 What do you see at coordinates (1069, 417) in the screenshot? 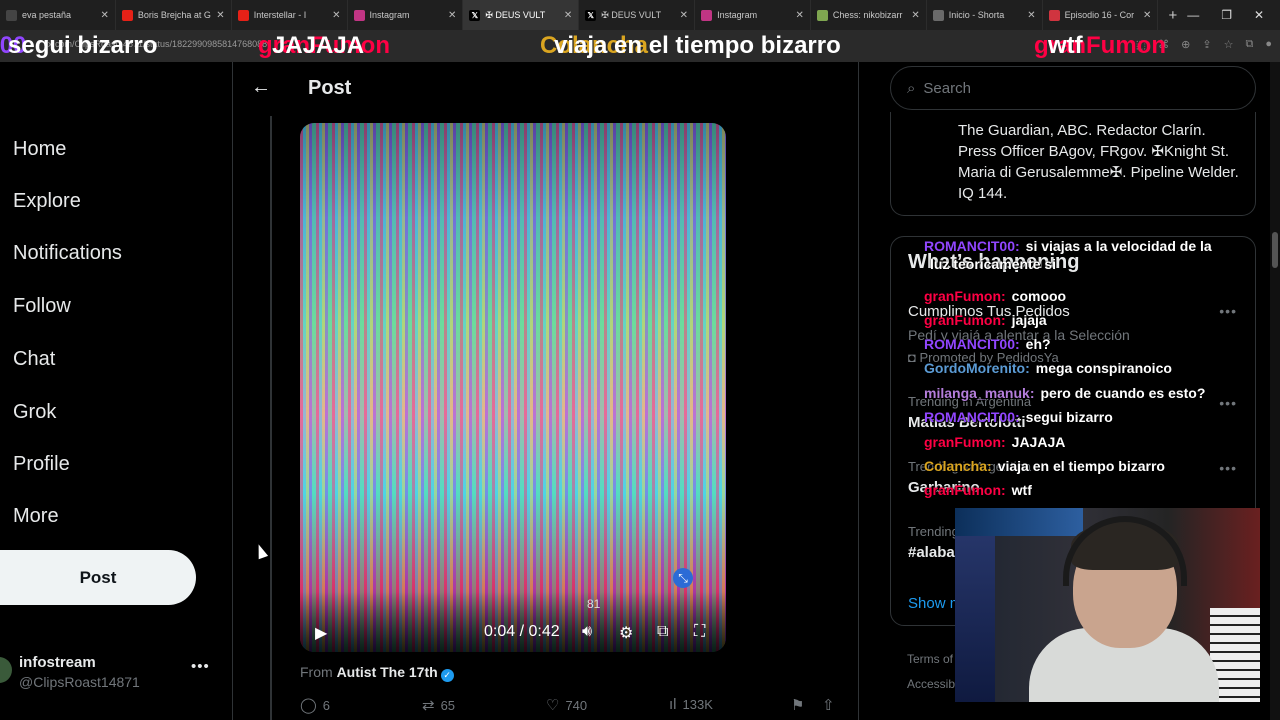
I see `chat-text: segui bizarro` at bounding box center [1069, 417].